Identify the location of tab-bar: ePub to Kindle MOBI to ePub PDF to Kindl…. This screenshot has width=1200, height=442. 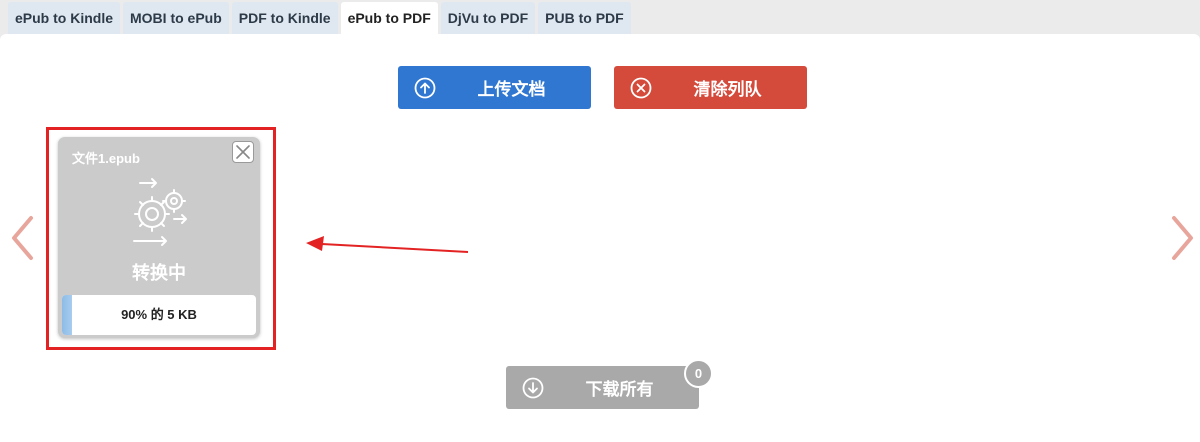
(319, 18).